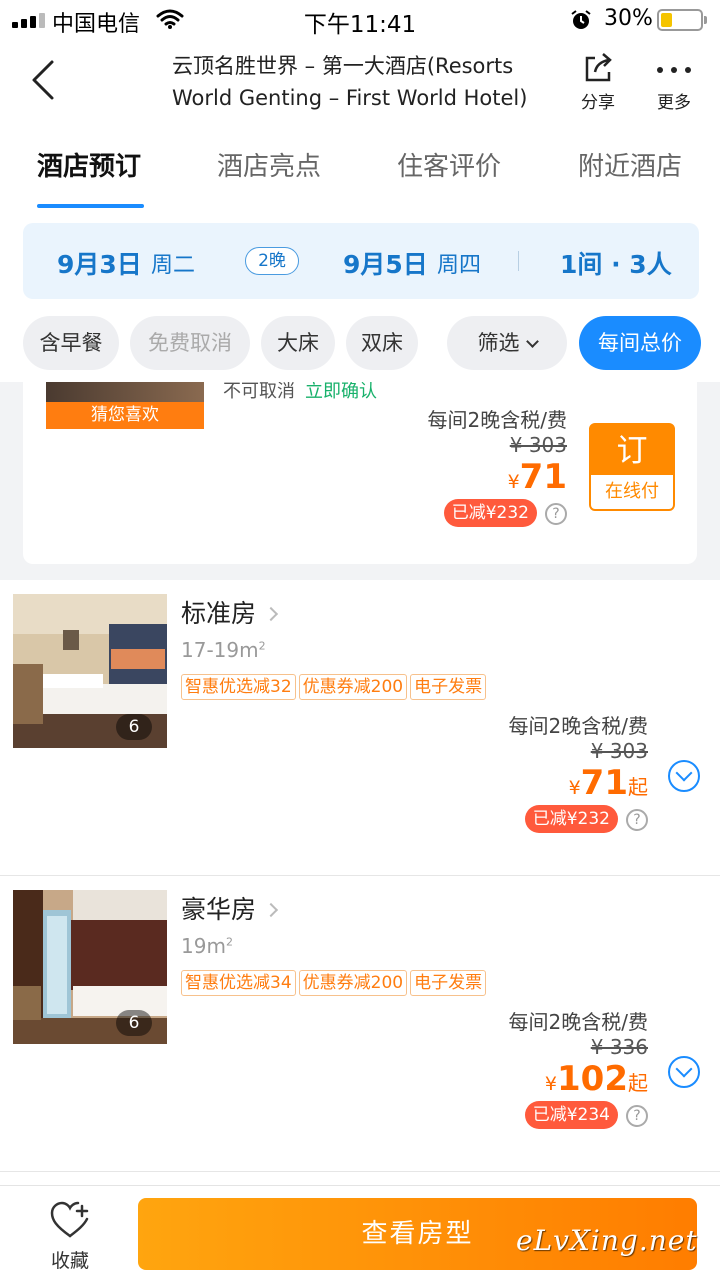 Image resolution: width=720 pixels, height=1280 pixels. What do you see at coordinates (628, 18) in the screenshot?
I see `battery-percent: 30%` at bounding box center [628, 18].